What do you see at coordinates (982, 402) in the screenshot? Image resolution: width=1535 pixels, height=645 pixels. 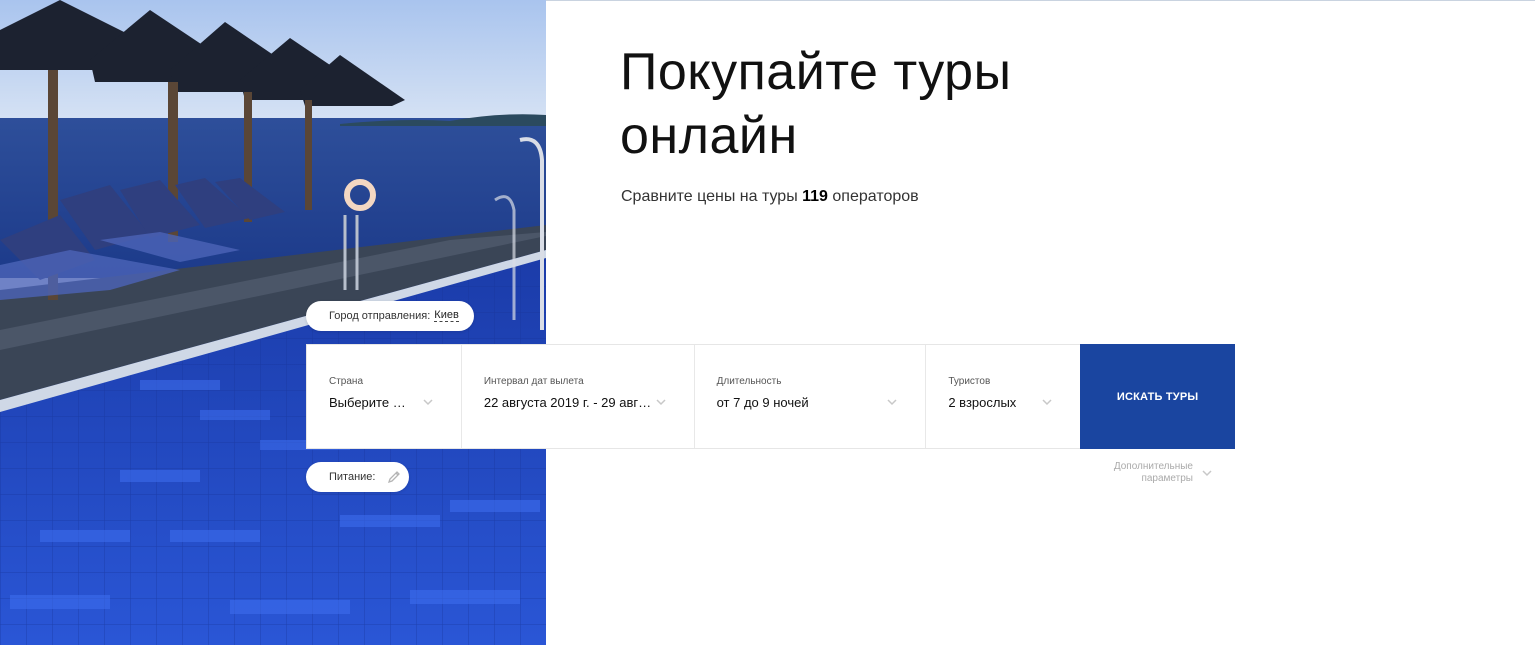 I see `tourists-value: 2 взрослых` at bounding box center [982, 402].